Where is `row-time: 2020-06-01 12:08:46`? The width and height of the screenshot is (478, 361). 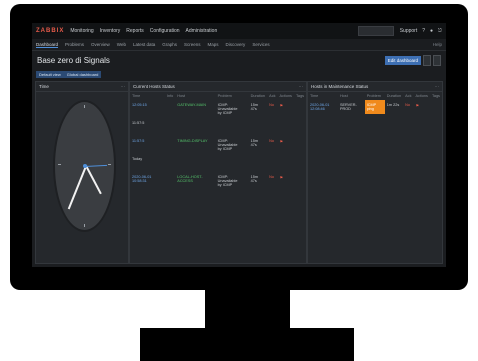
row-time: 2020-06-01 12:08:46 is located at coordinates (323, 107).